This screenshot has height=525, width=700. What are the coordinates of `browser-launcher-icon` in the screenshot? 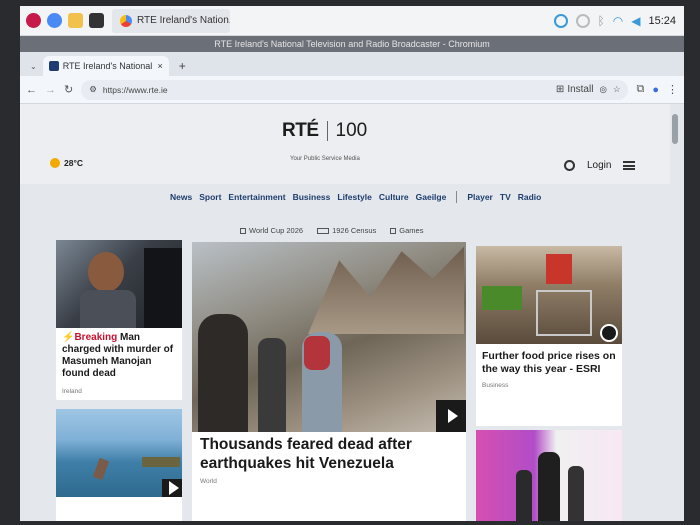 It's located at (54, 20).